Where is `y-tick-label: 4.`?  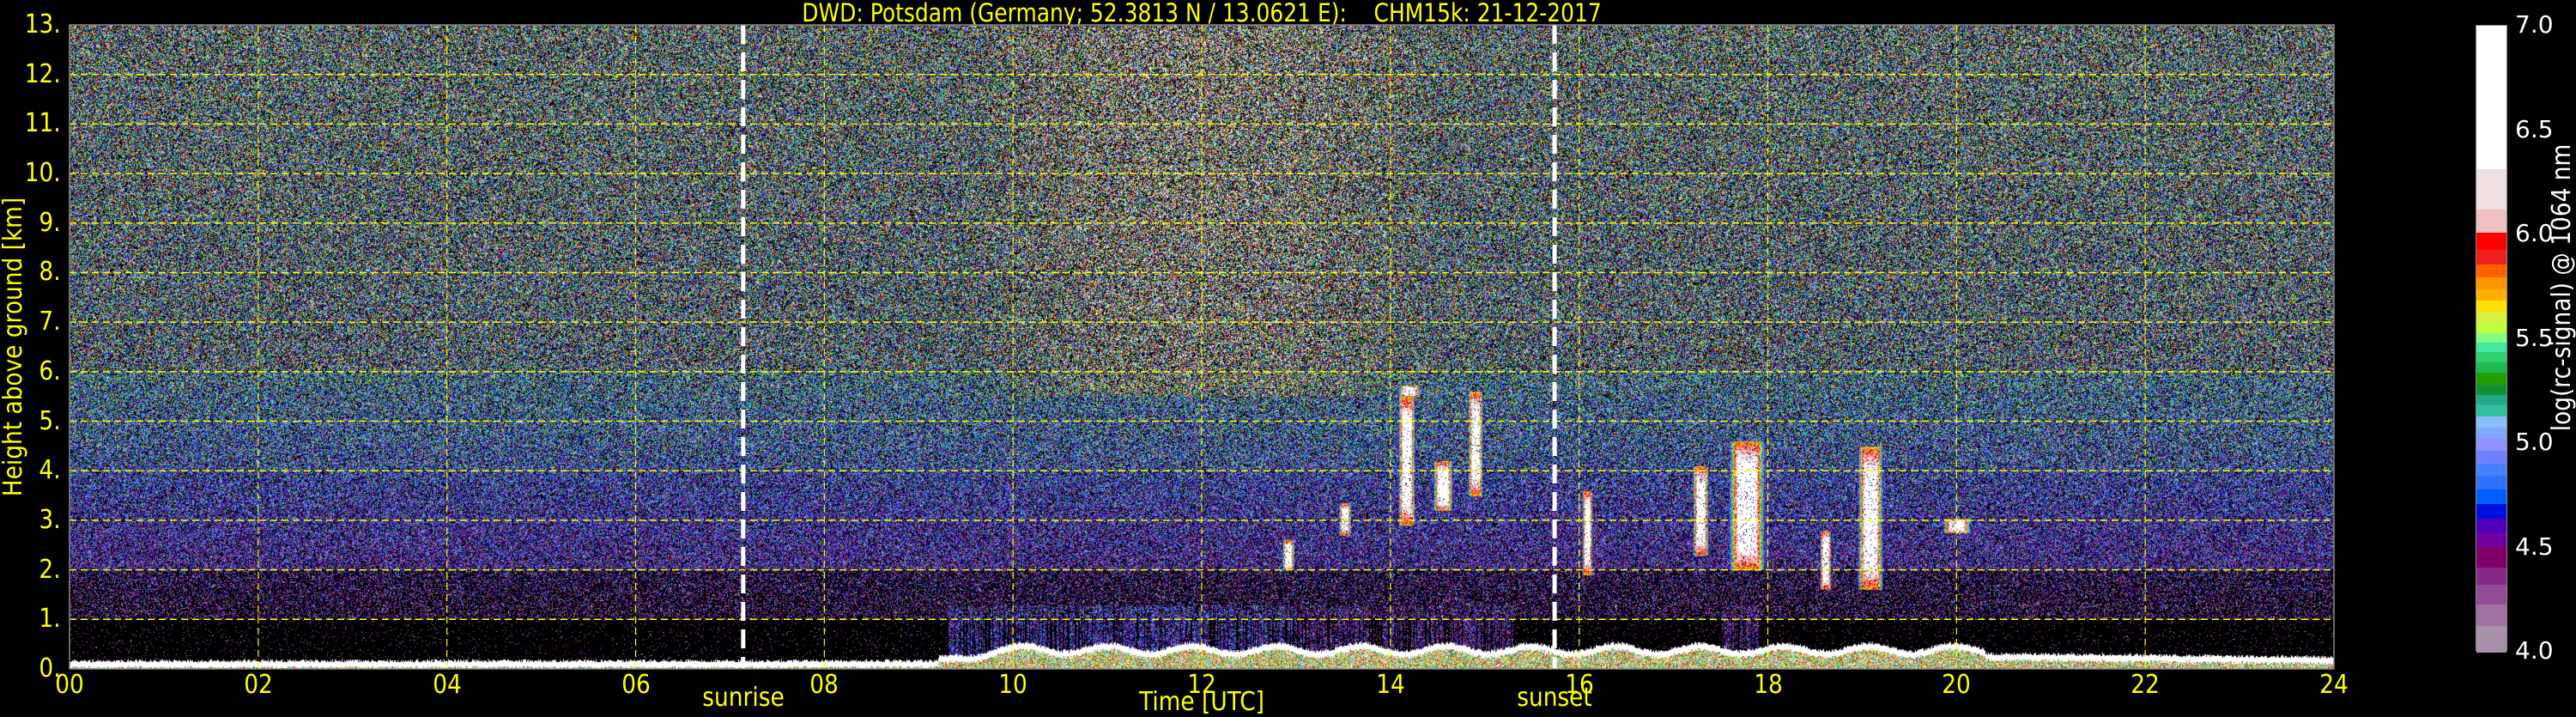 y-tick-label: 4. is located at coordinates (50, 470).